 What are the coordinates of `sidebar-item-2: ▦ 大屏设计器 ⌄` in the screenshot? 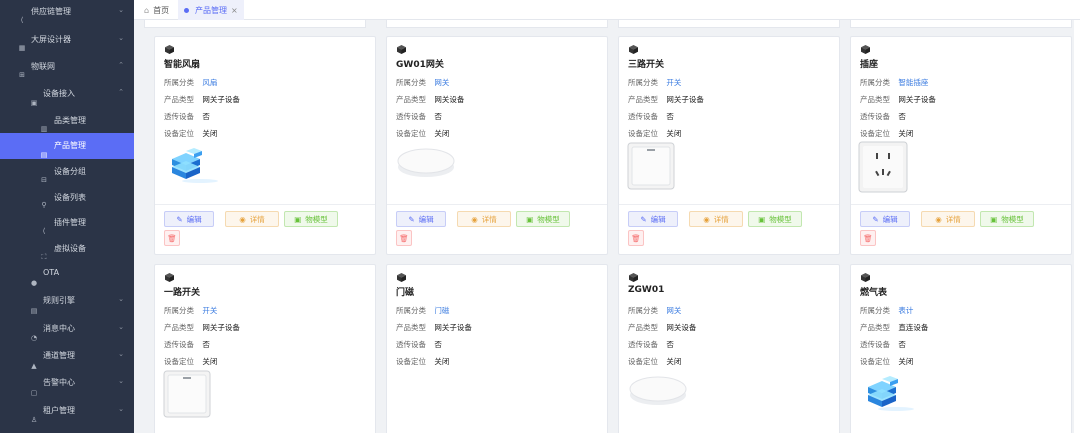 It's located at (67, 40).